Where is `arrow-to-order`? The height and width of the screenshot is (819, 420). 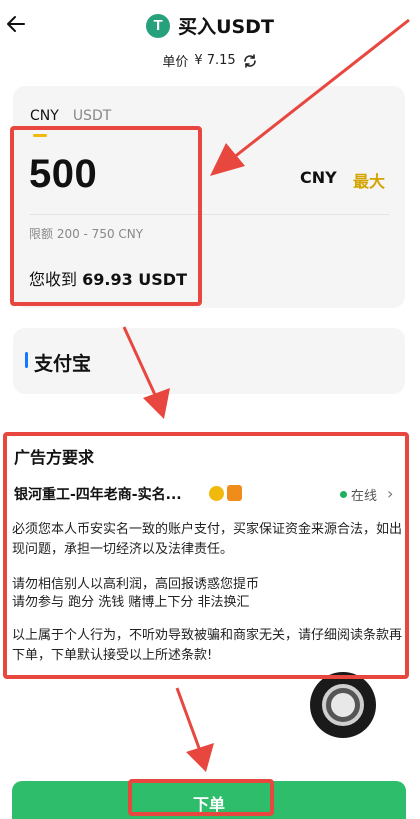
arrow-to-order is located at coordinates (194, 729).